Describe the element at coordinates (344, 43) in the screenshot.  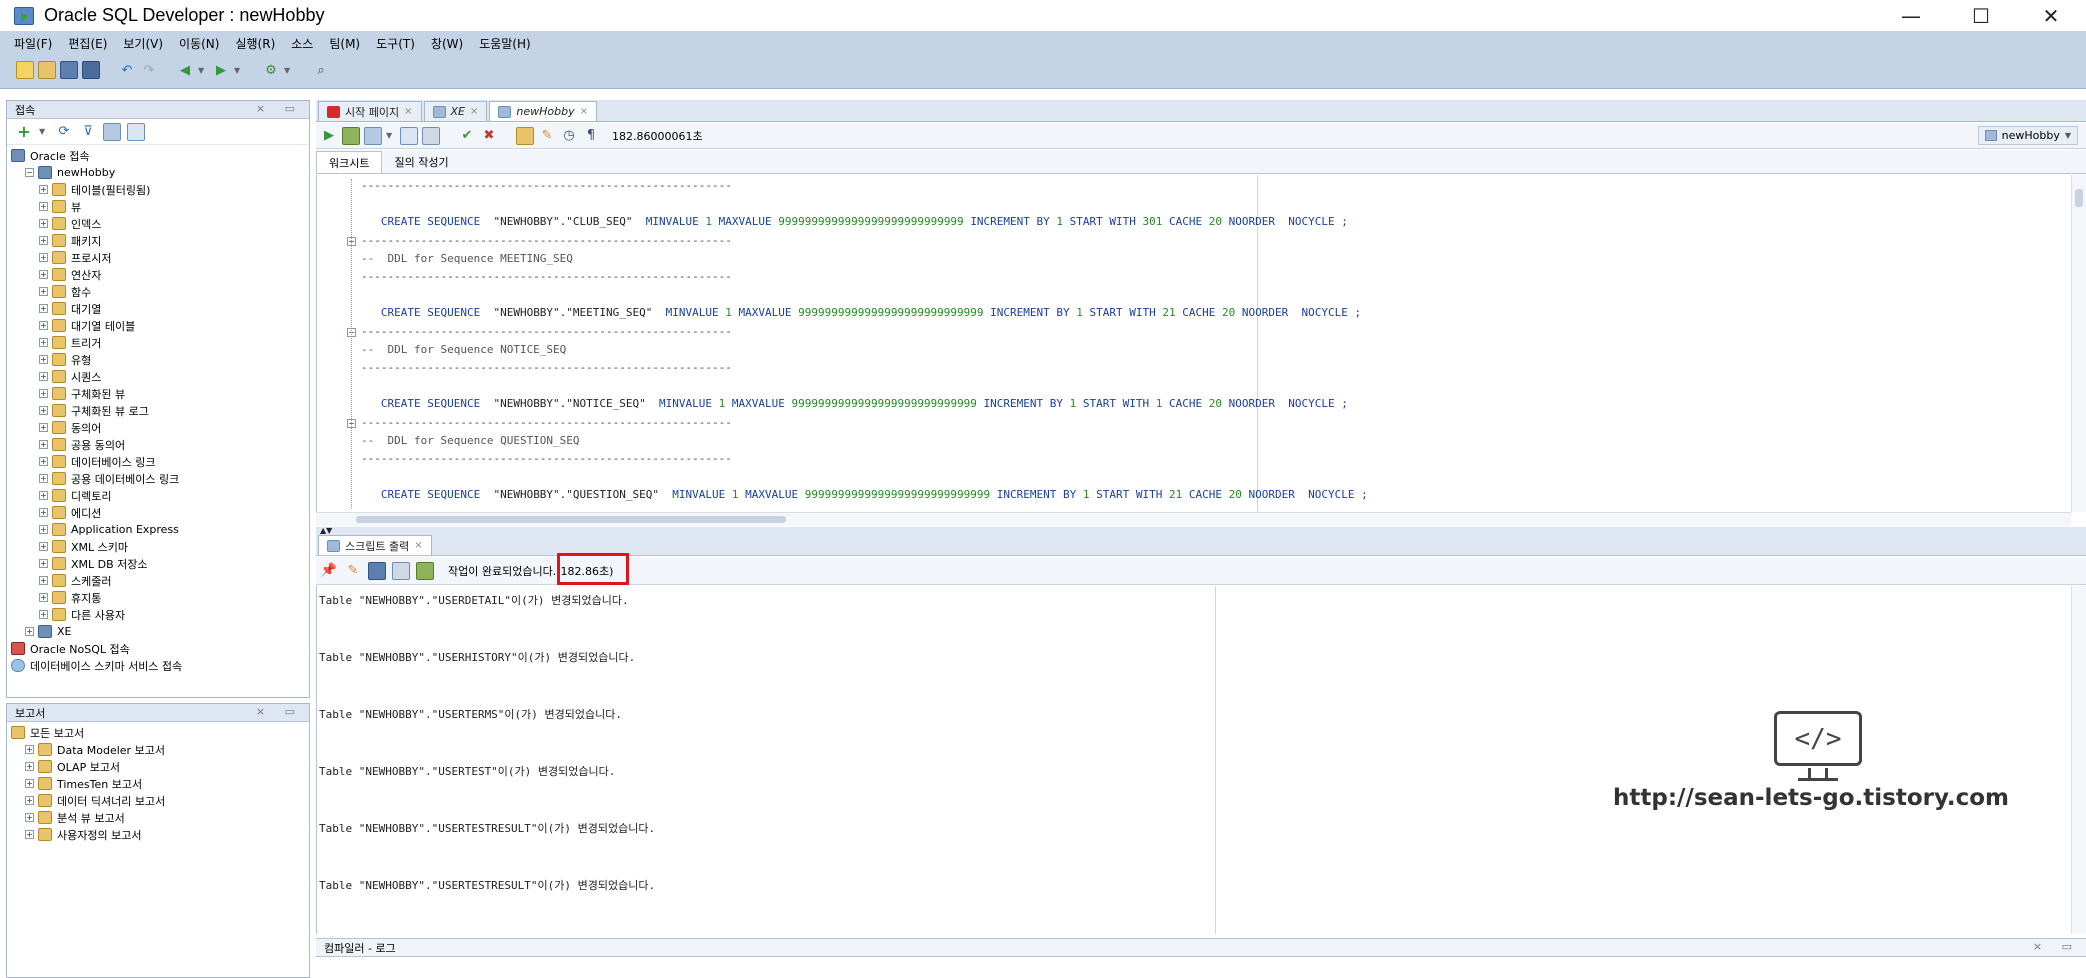
I see `menu-team: 팀(M)` at that location.